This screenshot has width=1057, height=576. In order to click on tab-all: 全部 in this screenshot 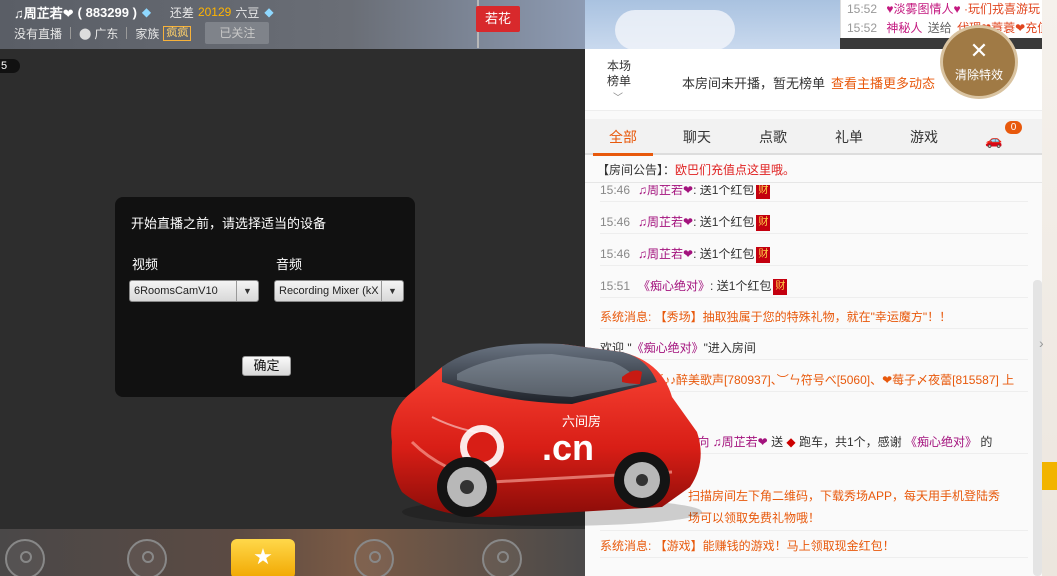, I will do `click(623, 137)`.